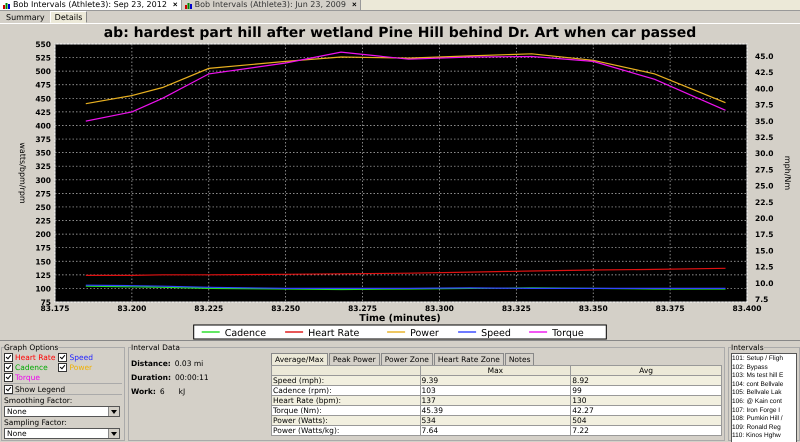  Describe the element at coordinates (568, 333) in the screenshot. I see `legend-label: Torque` at that location.